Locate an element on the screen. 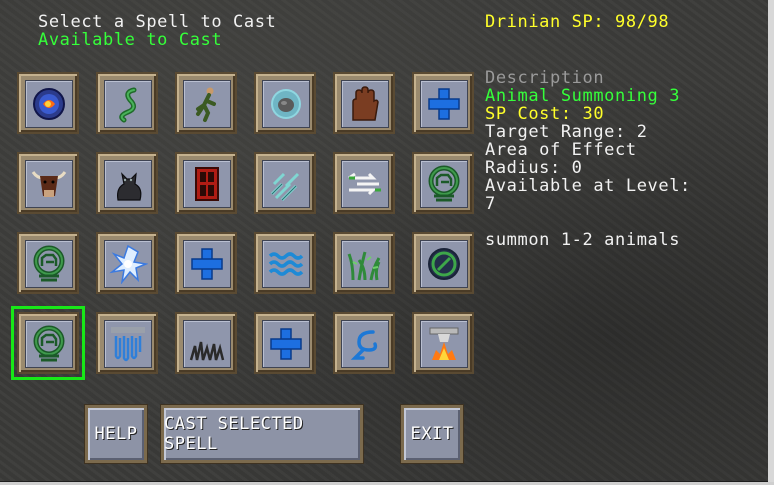 The image size is (774, 485). window-edge is located at coordinates (771, 242).